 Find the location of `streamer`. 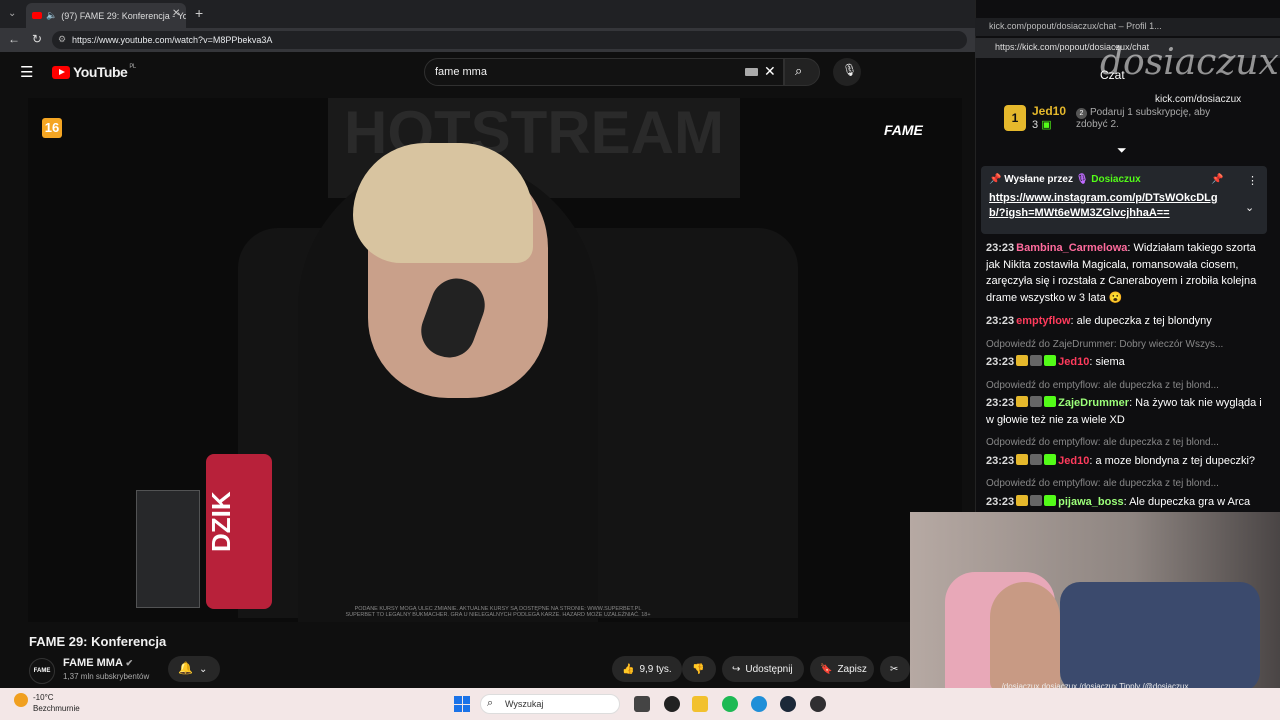

streamer is located at coordinates (1025, 637).